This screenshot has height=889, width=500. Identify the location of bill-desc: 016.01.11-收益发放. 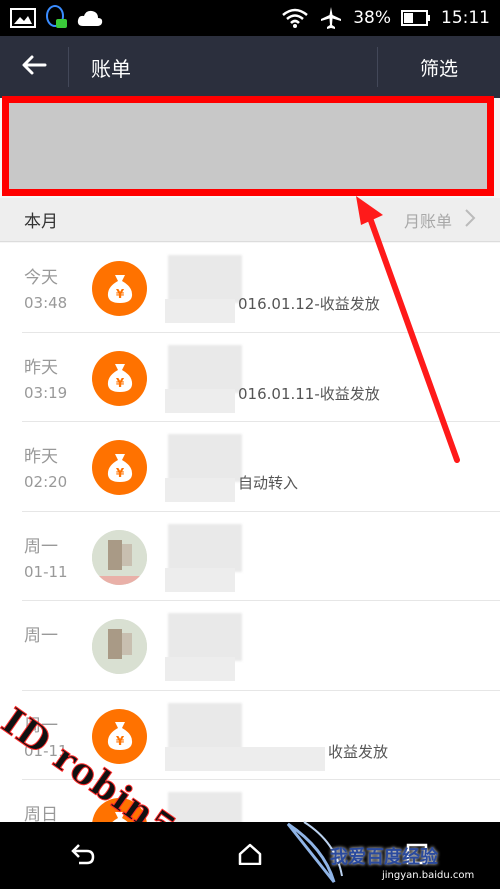
(309, 393).